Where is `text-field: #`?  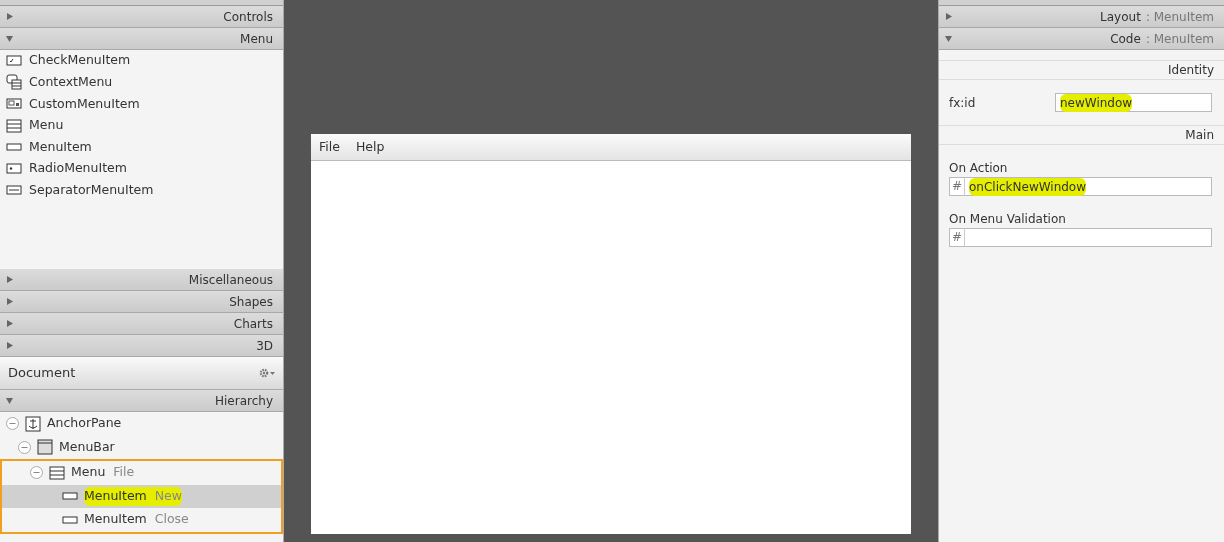
text-field: # is located at coordinates (1080, 237).